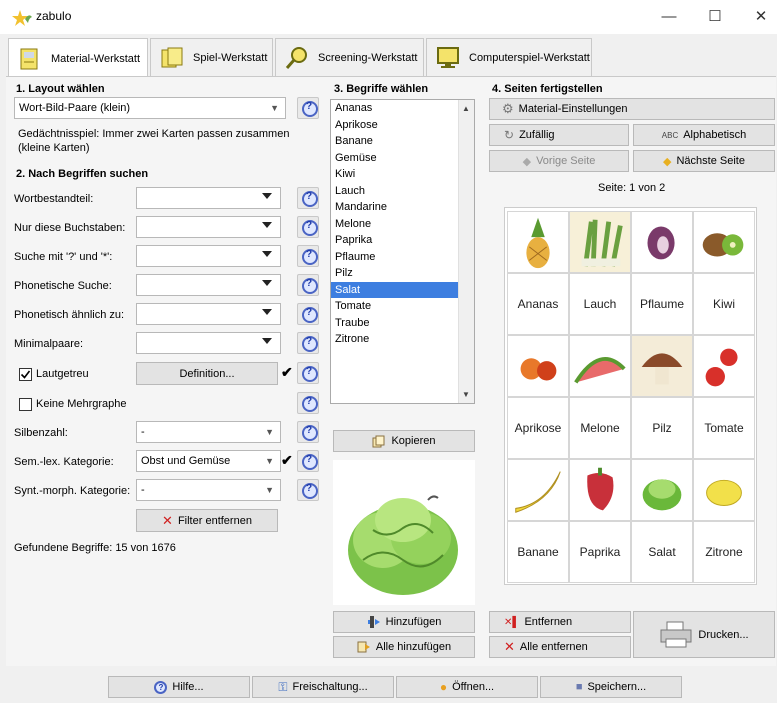 The height and width of the screenshot is (703, 777). I want to click on list-item: Lauch, so click(402, 191).